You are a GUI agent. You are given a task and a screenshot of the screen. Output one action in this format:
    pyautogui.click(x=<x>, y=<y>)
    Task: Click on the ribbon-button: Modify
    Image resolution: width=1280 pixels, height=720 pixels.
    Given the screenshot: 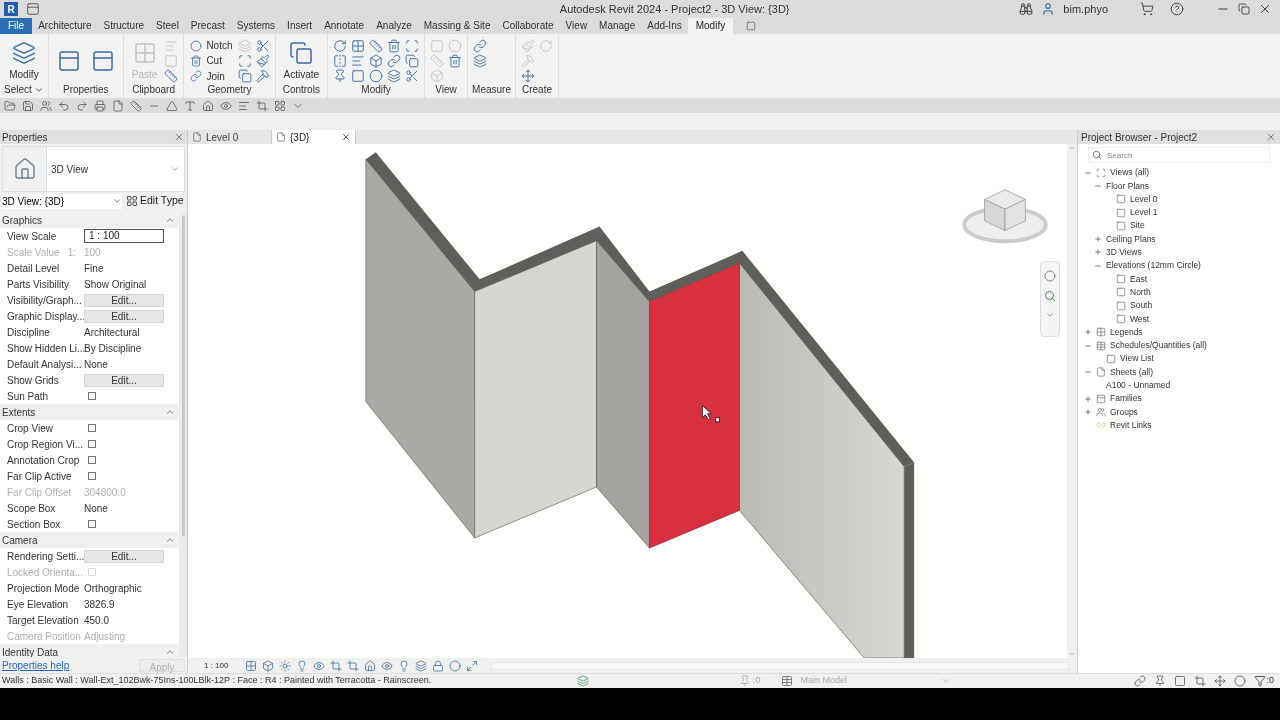 What is the action you would take?
    pyautogui.click(x=24, y=61)
    